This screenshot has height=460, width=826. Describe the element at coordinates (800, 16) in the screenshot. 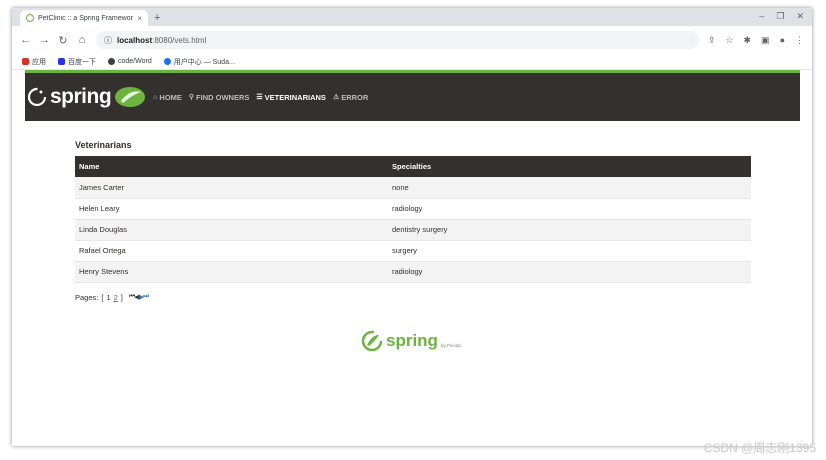

I see `close-window-icon: ✕` at that location.